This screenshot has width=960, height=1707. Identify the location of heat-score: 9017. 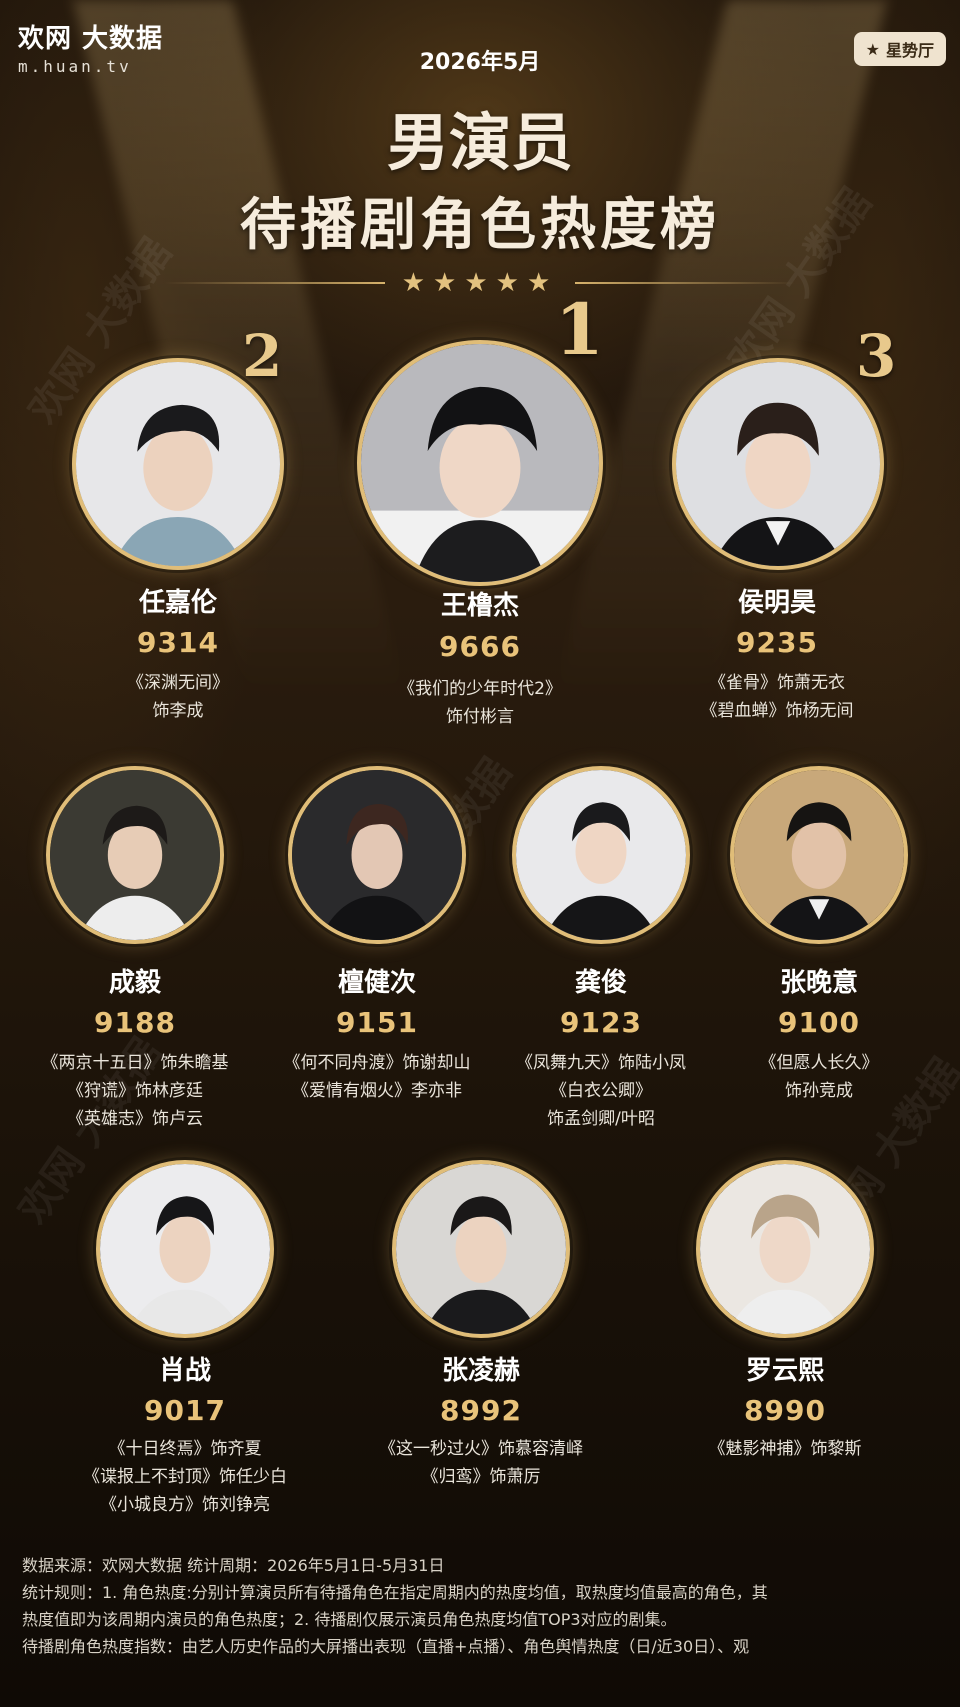
(185, 1410).